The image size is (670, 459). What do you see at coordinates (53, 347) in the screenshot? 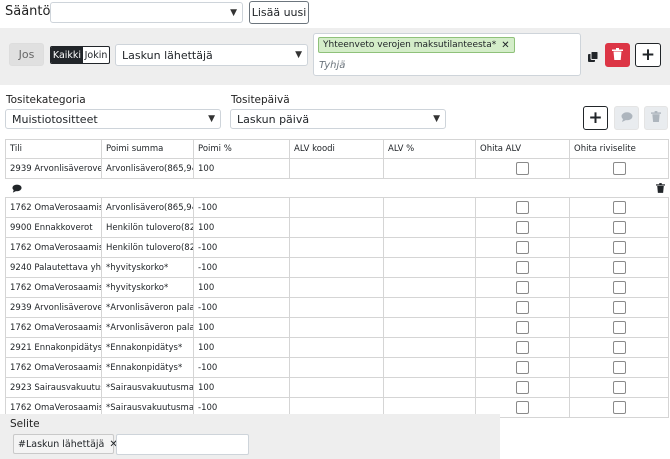
I see `tili-cell: 2921 Ennakonpidätysvelka` at bounding box center [53, 347].